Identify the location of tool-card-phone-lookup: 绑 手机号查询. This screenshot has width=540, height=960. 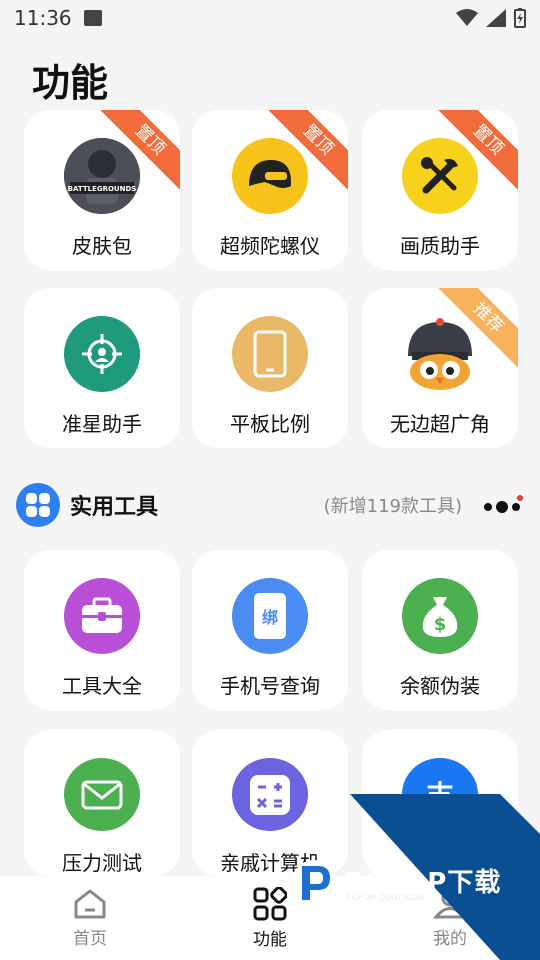
(270, 630).